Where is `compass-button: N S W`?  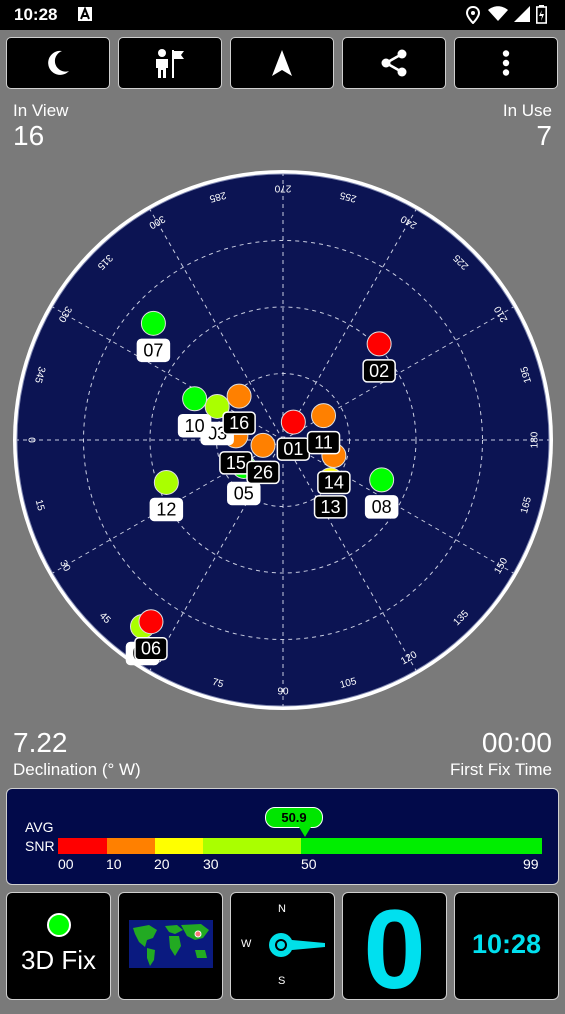 compass-button: N S W is located at coordinates (282, 946).